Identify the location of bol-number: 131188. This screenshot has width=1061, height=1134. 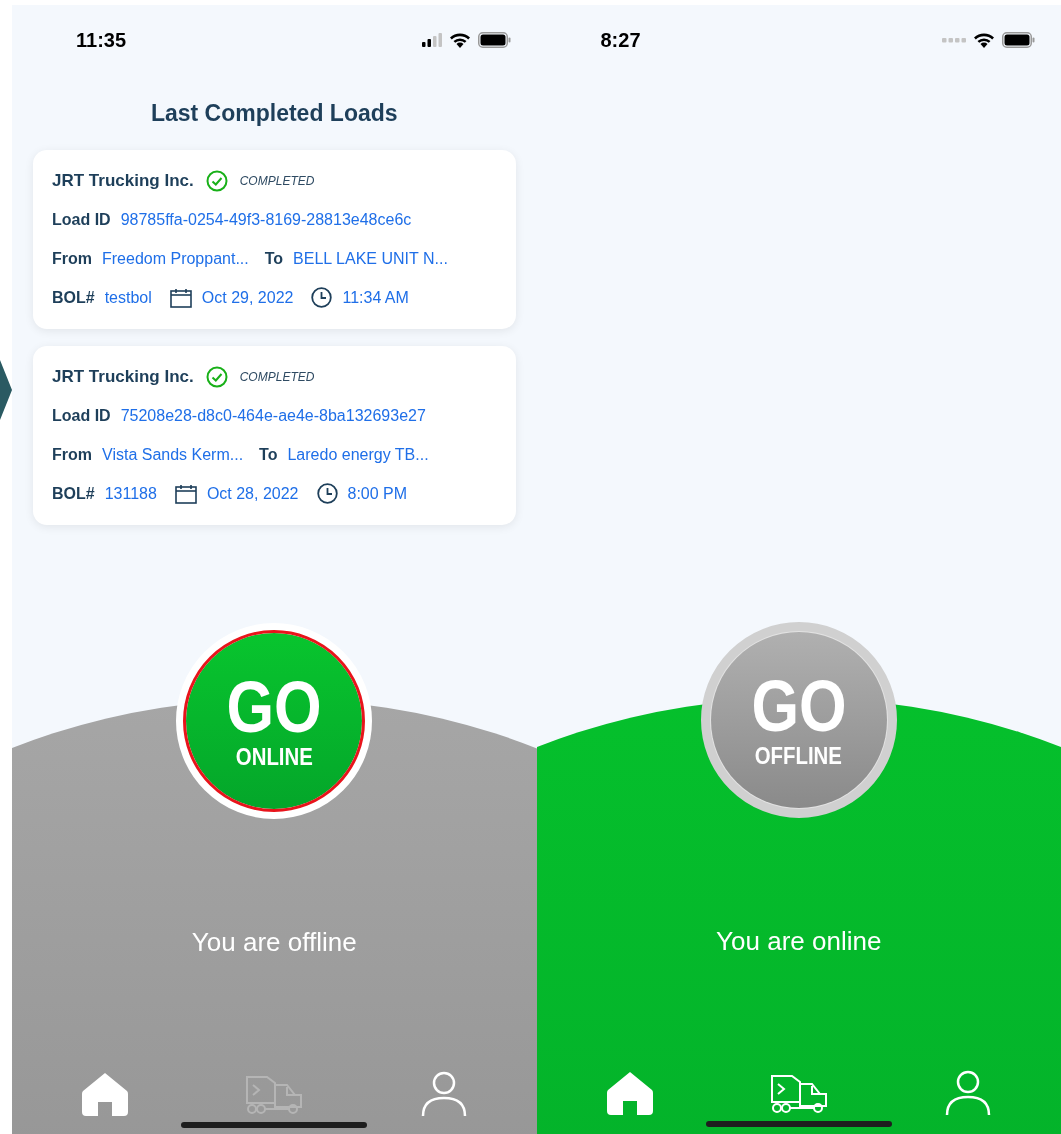
(130, 493).